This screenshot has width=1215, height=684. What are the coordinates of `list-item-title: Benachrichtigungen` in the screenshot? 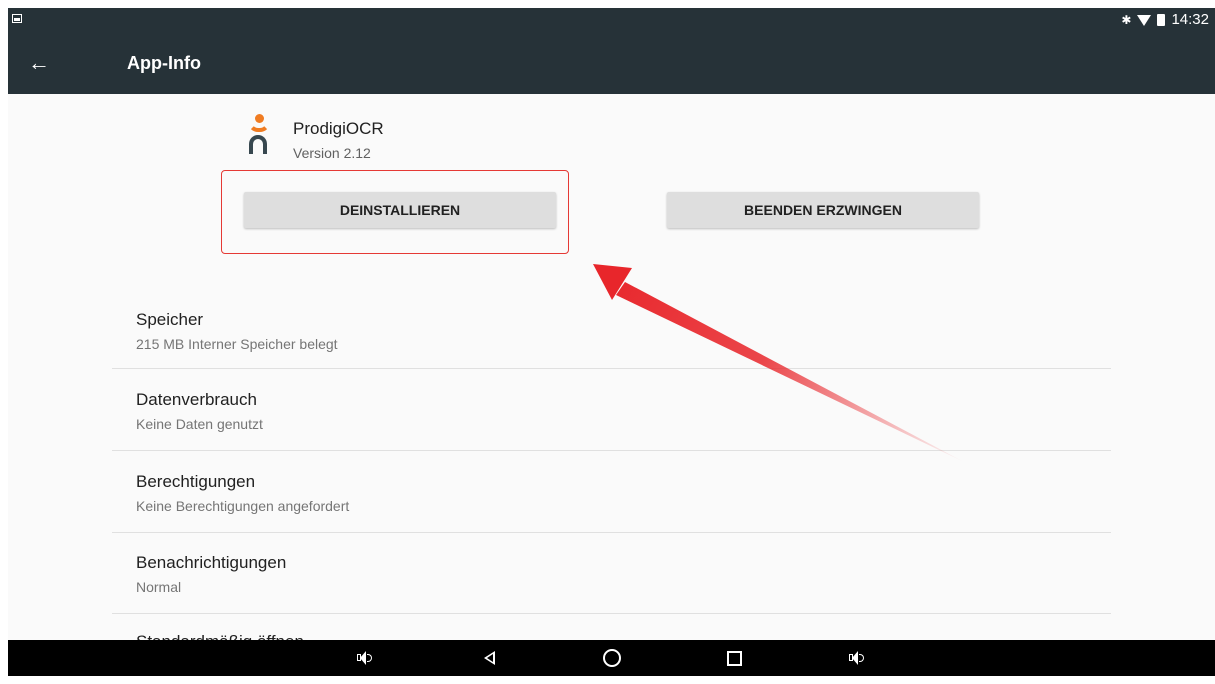 It's located at (211, 562).